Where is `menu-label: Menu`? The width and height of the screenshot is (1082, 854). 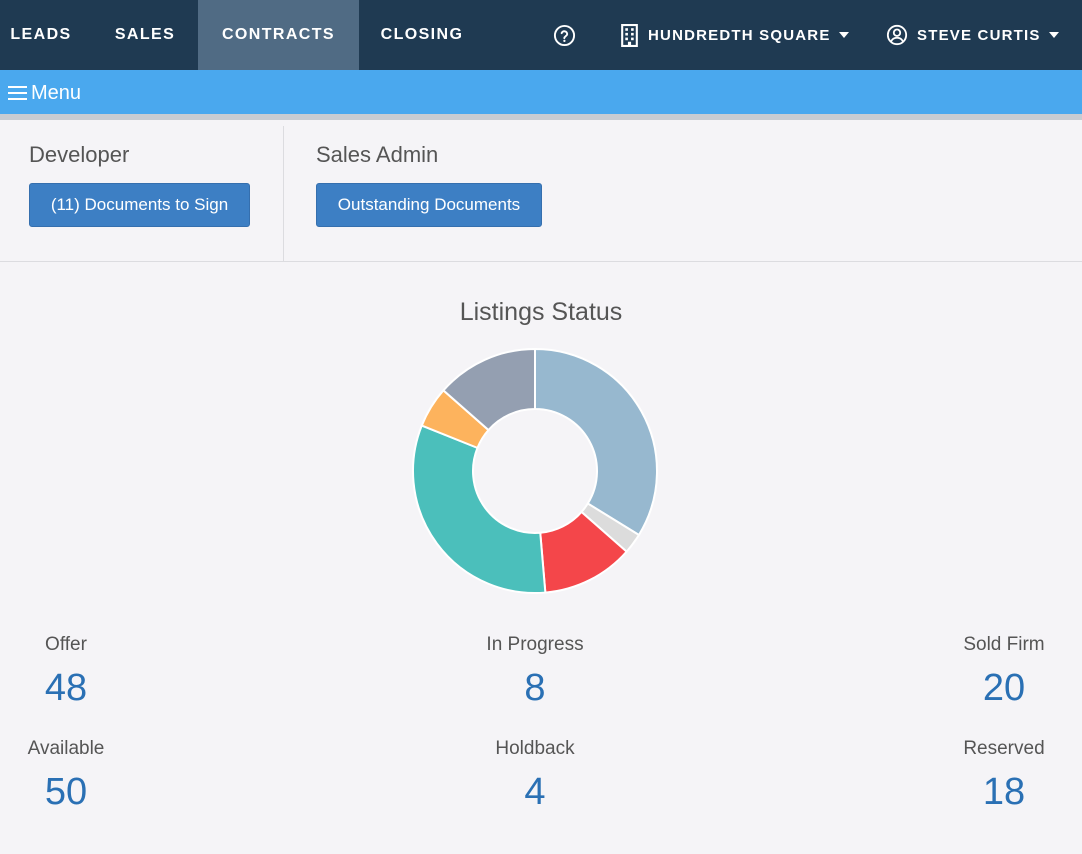 menu-label: Menu is located at coordinates (56, 92).